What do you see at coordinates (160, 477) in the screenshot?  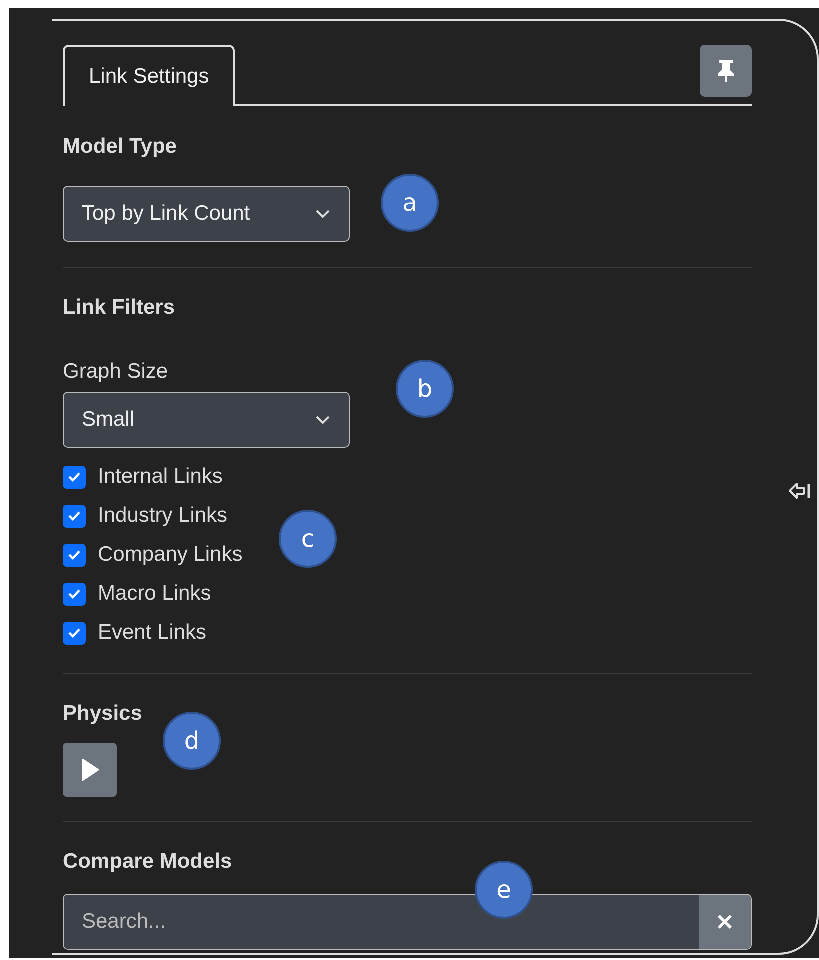 I see `checkbox-label: Internal Links` at bounding box center [160, 477].